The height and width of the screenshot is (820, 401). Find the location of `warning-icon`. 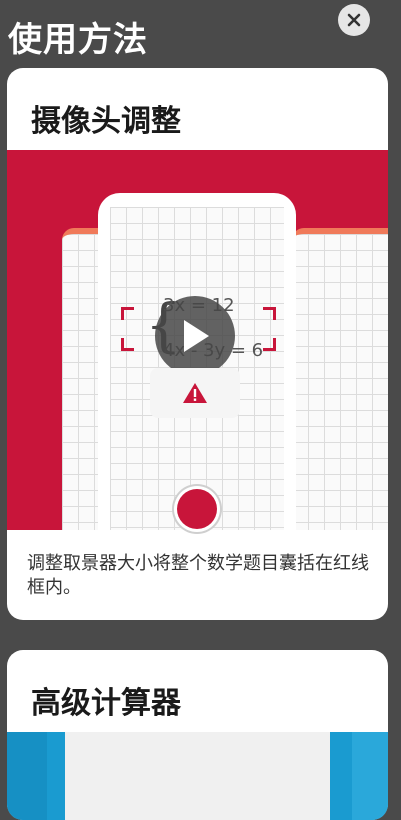

warning-icon is located at coordinates (195, 393).